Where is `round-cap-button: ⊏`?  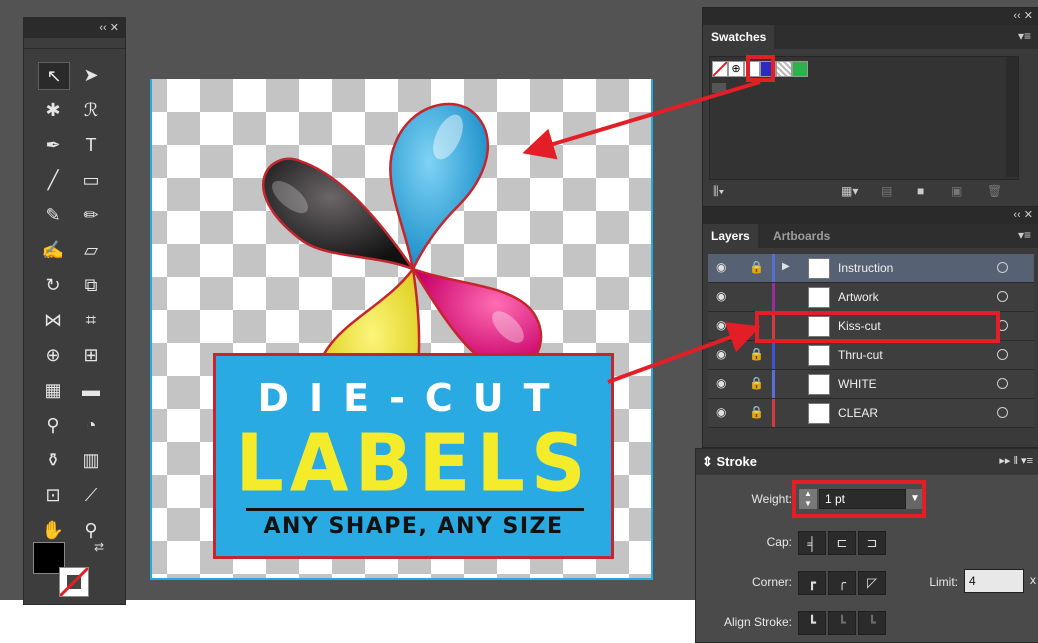
round-cap-button: ⊏ is located at coordinates (842, 543).